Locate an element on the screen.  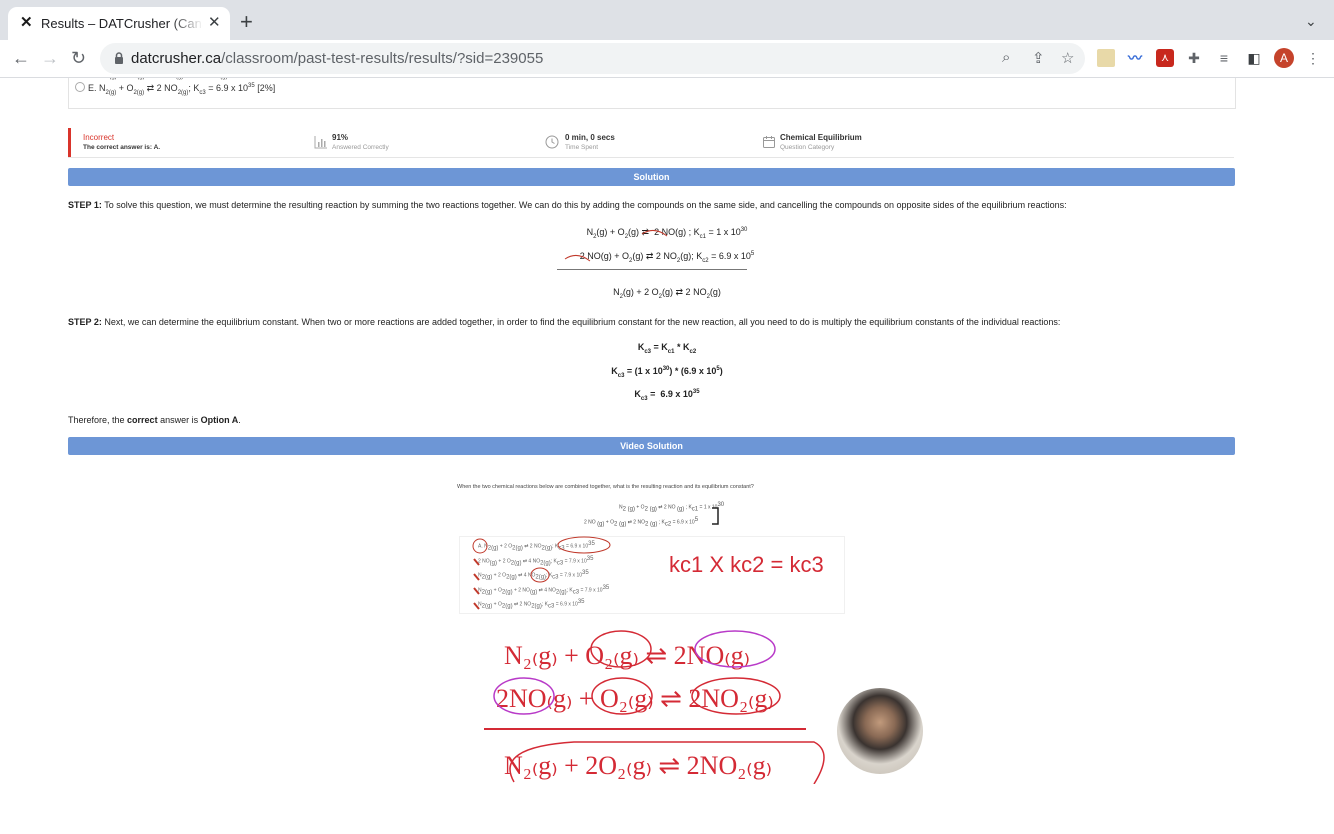
category-stat: Chemical Equilibrium Question Category is located at coordinates (821, 142).